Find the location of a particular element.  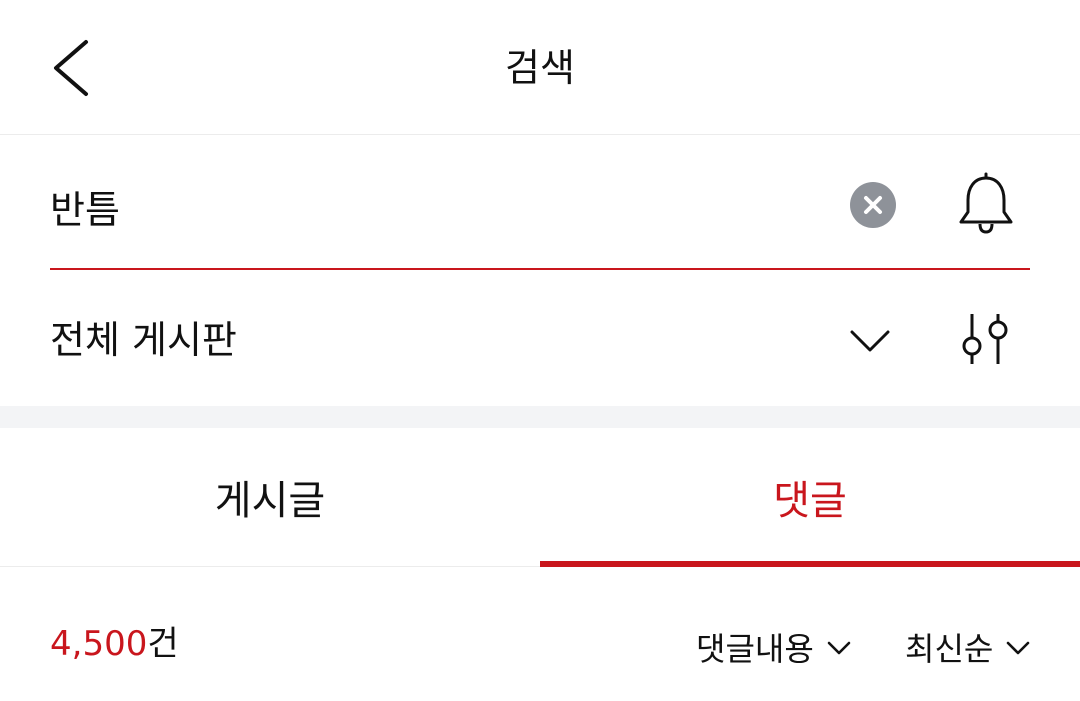

page-title: 검색 is located at coordinates (540, 68).